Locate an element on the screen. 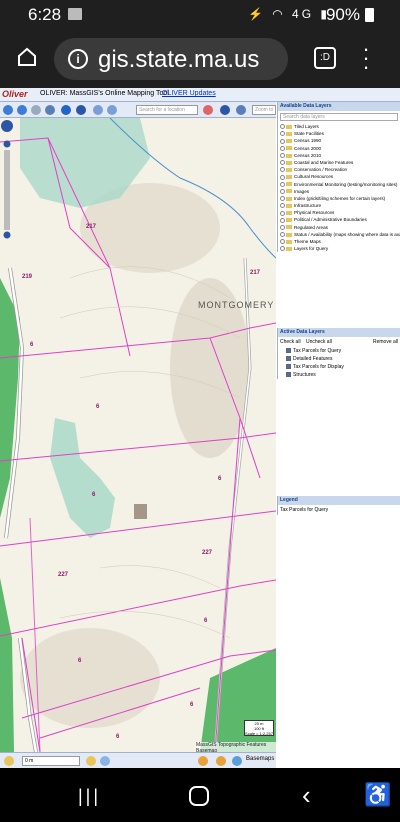 The height and width of the screenshot is (822, 400). overflow-menu-icon: · · · is located at coordinates (366, 58).